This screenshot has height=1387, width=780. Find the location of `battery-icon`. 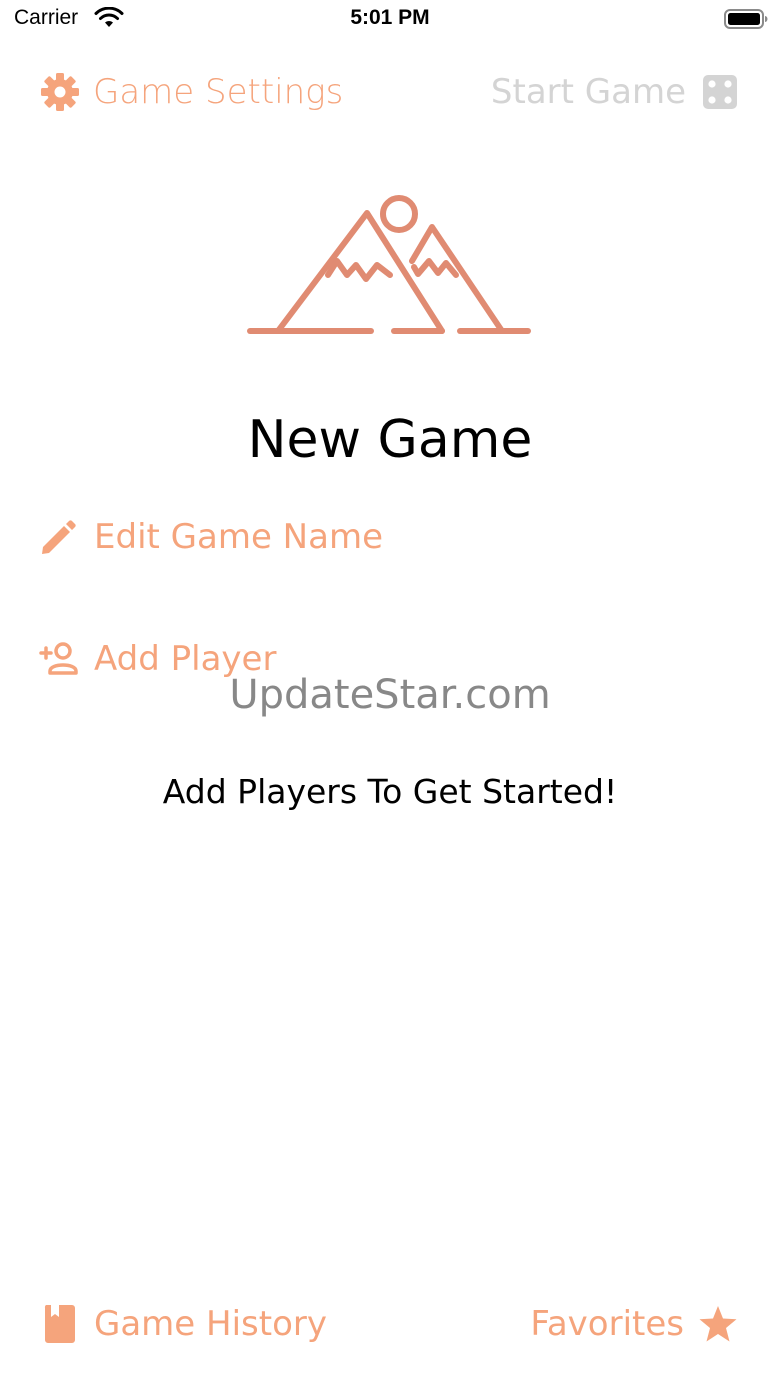

battery-icon is located at coordinates (746, 19).